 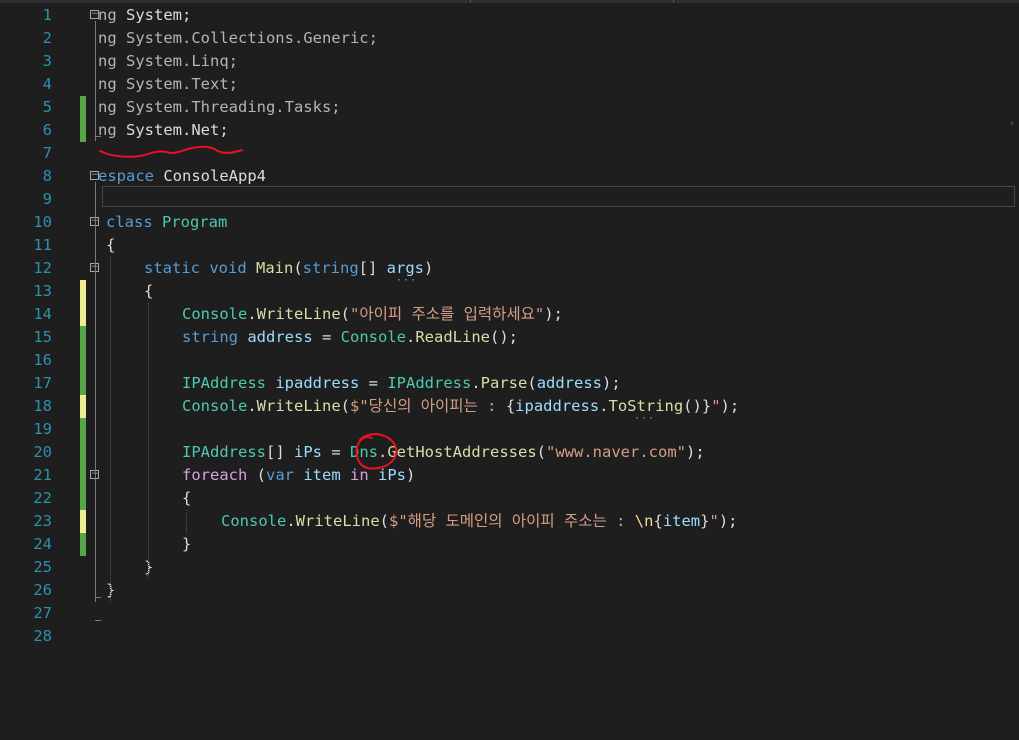 I want to click on code-token: IPAddress, so click(x=229, y=383).